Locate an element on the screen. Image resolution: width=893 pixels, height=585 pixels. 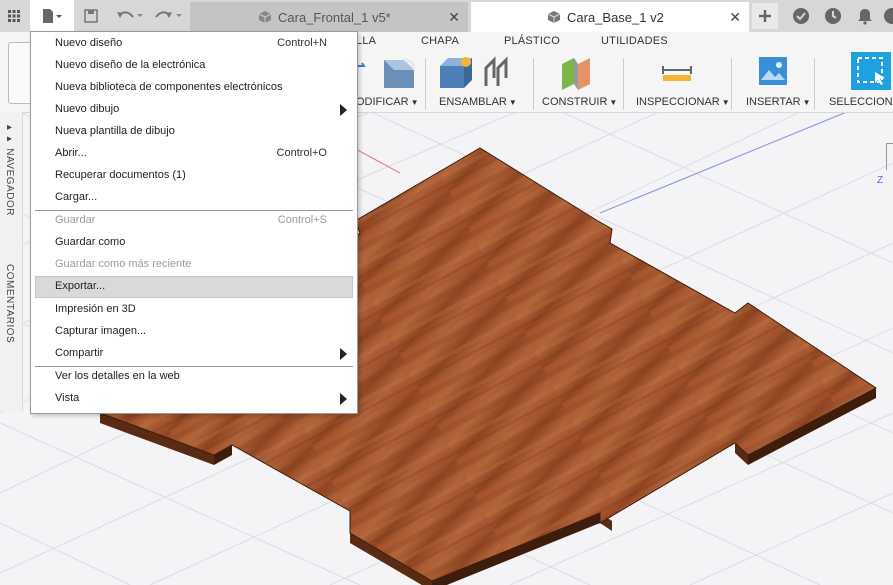
viewcube-axis-label: Z is located at coordinates (880, 180).